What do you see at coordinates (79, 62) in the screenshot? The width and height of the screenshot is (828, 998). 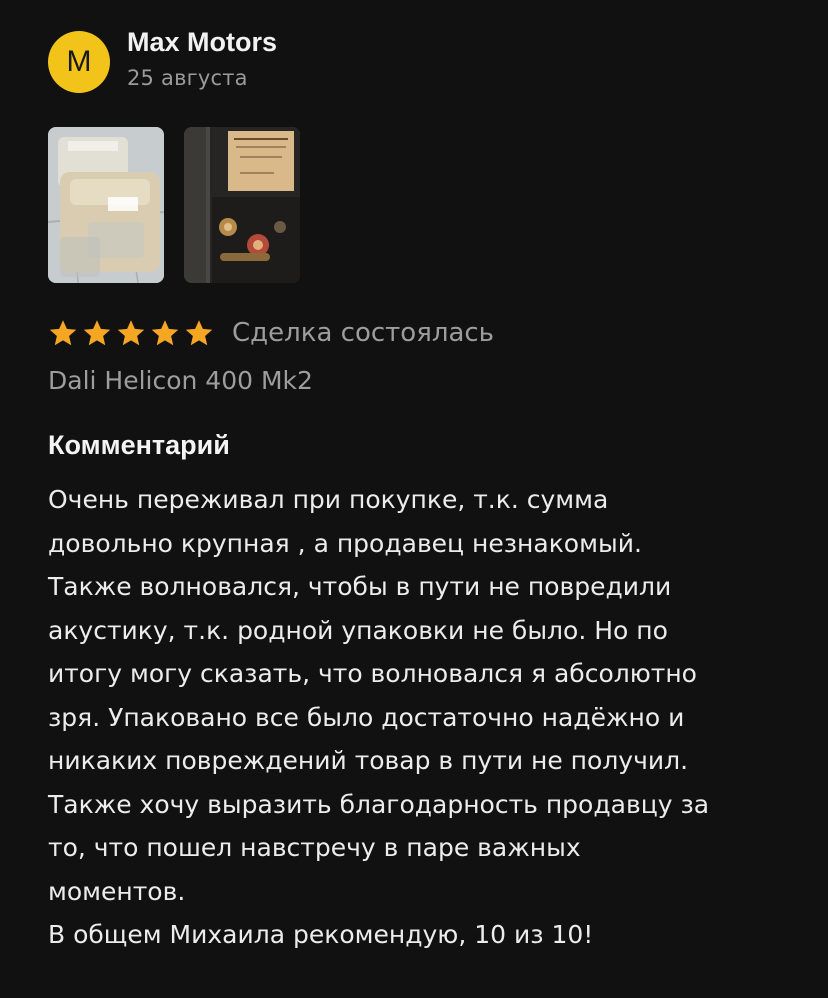 I see `avatar: M` at bounding box center [79, 62].